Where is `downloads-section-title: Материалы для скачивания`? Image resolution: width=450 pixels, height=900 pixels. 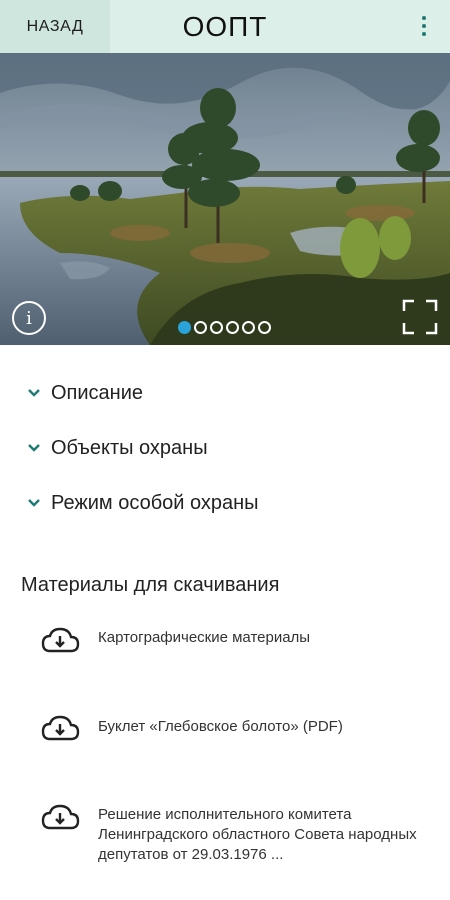 downloads-section-title: Материалы для скачивания is located at coordinates (150, 585).